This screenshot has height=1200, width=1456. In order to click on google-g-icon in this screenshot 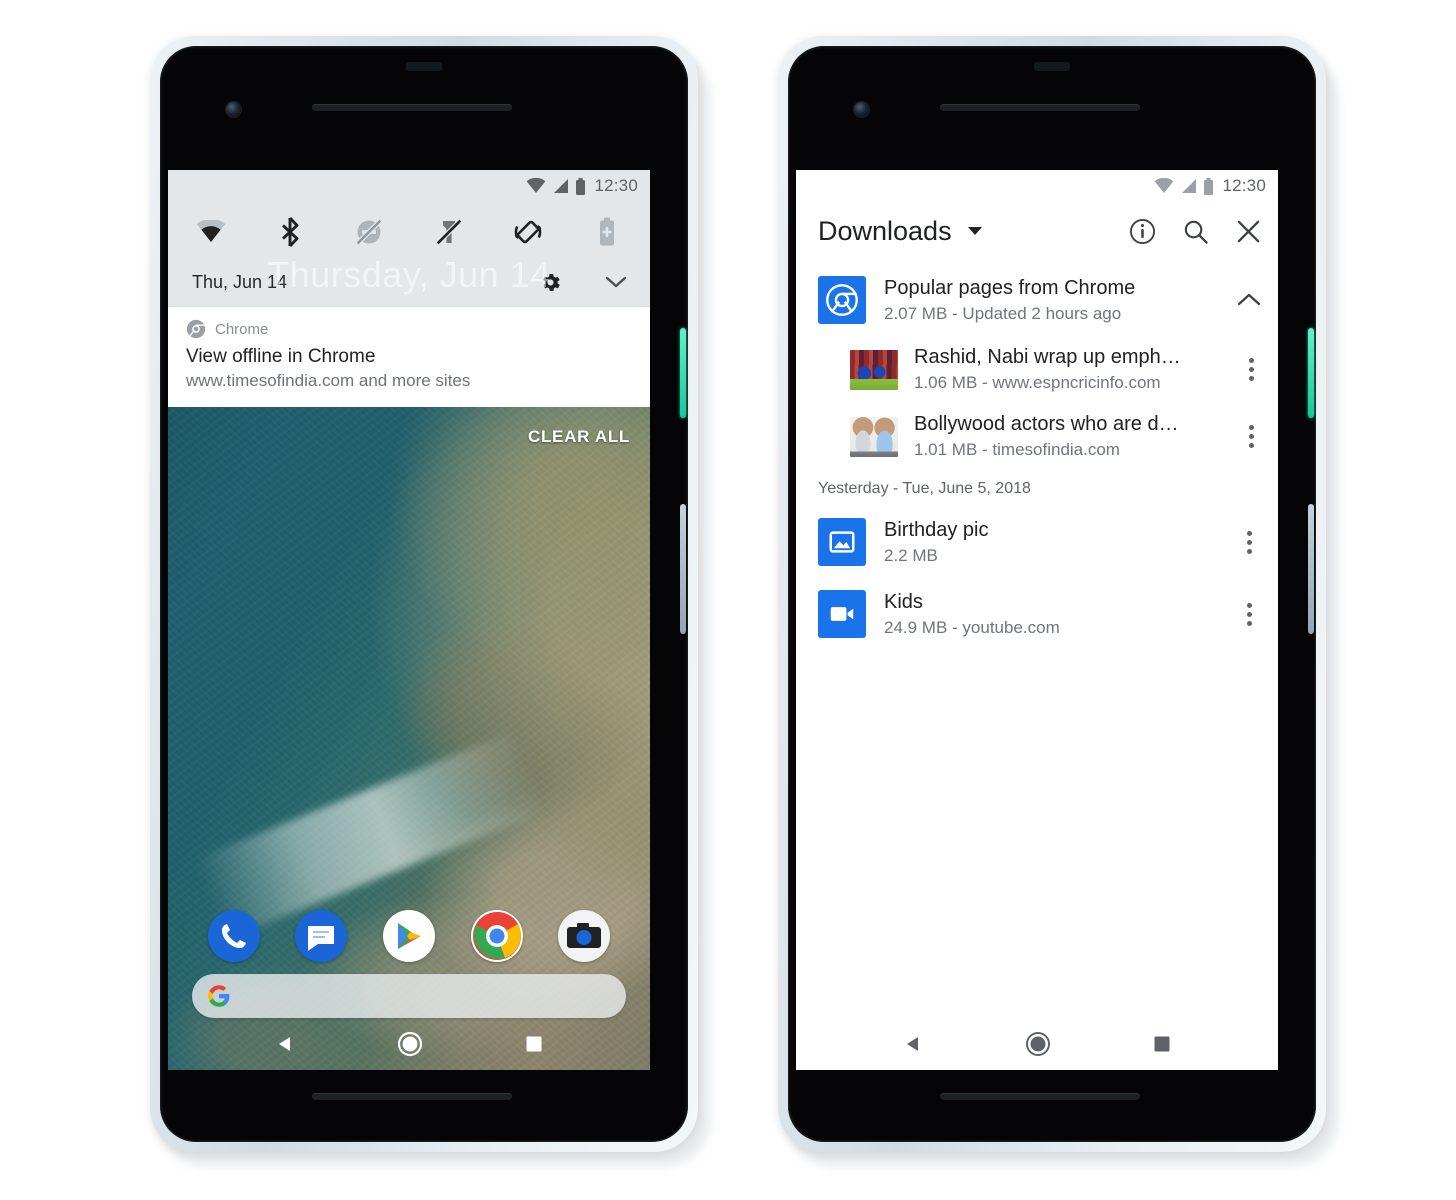, I will do `click(219, 996)`.